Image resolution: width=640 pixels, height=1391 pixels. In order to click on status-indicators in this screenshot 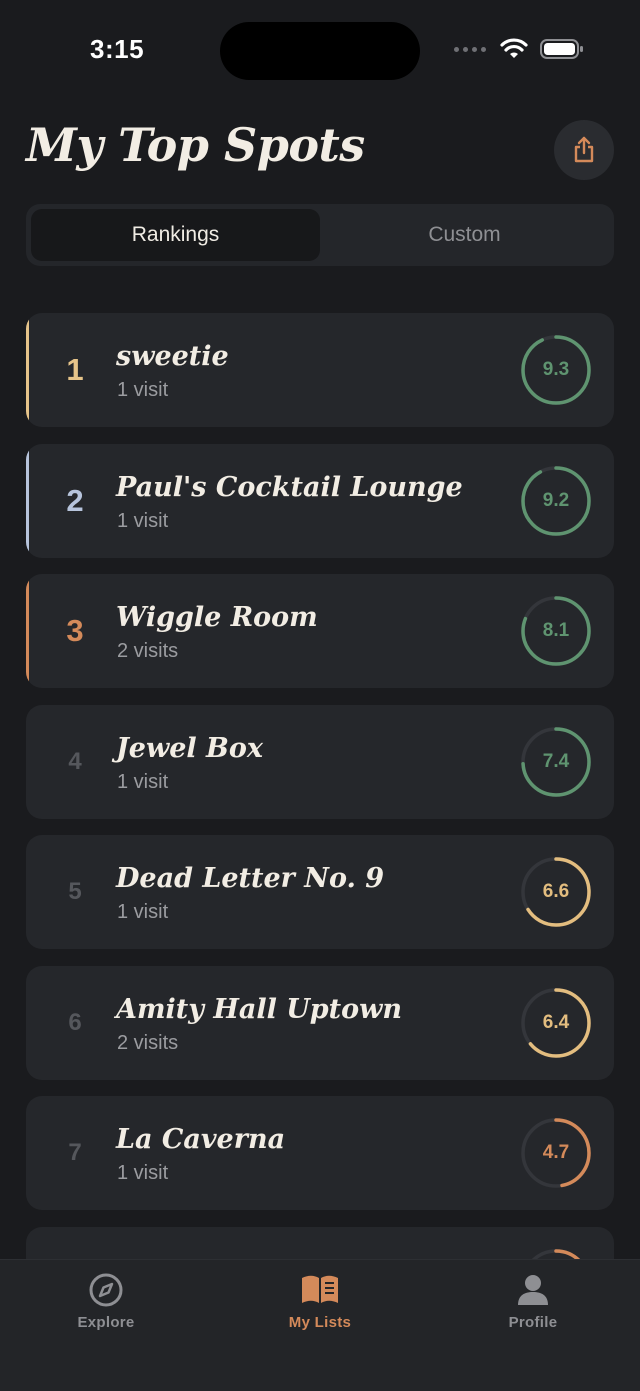, I will do `click(519, 49)`.